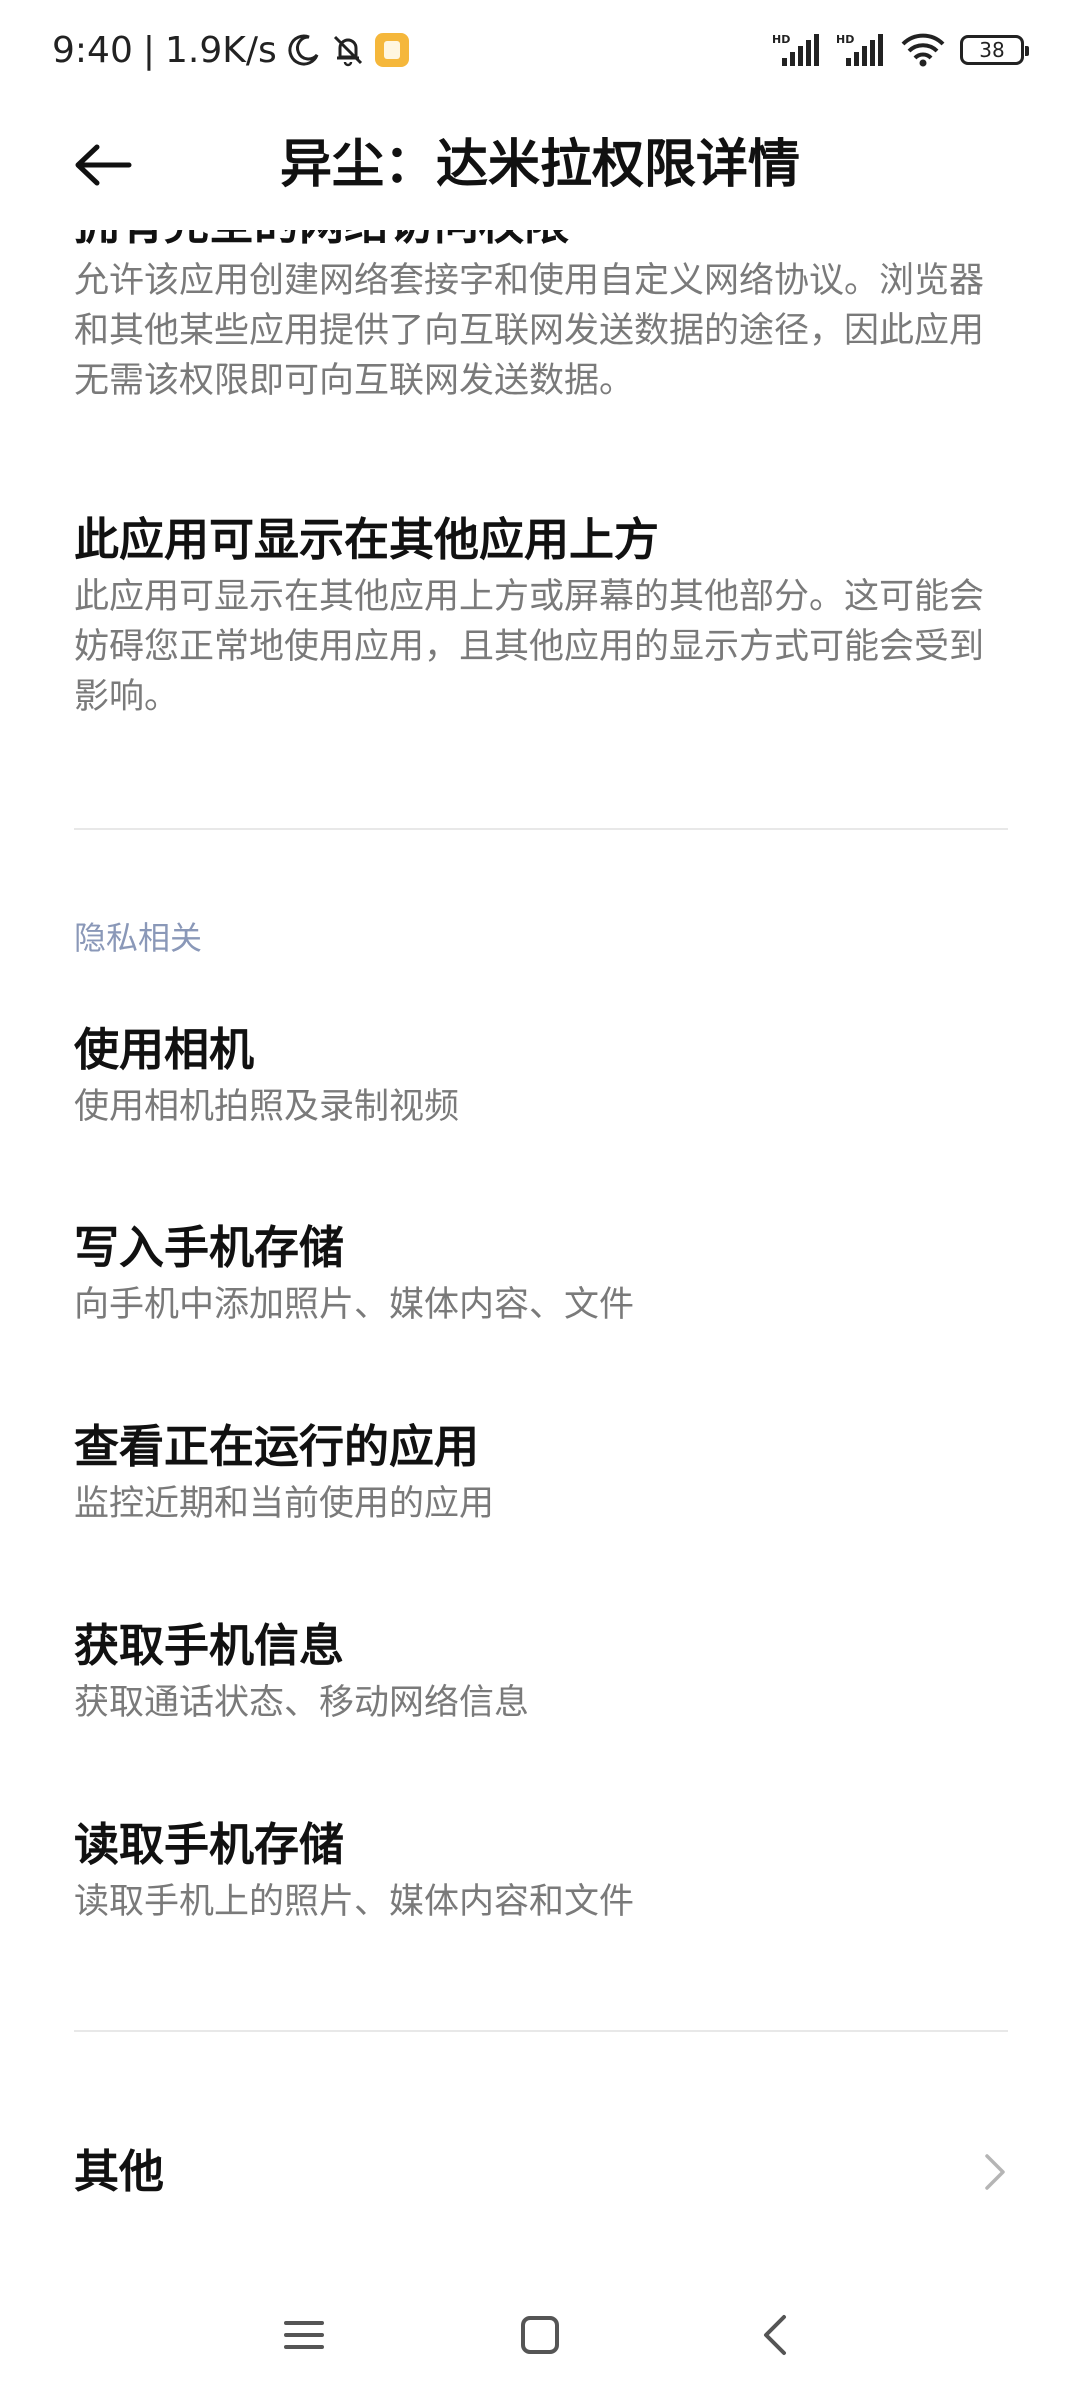  I want to click on permission-title: 此应用可显示在其他应用上方, so click(367, 539).